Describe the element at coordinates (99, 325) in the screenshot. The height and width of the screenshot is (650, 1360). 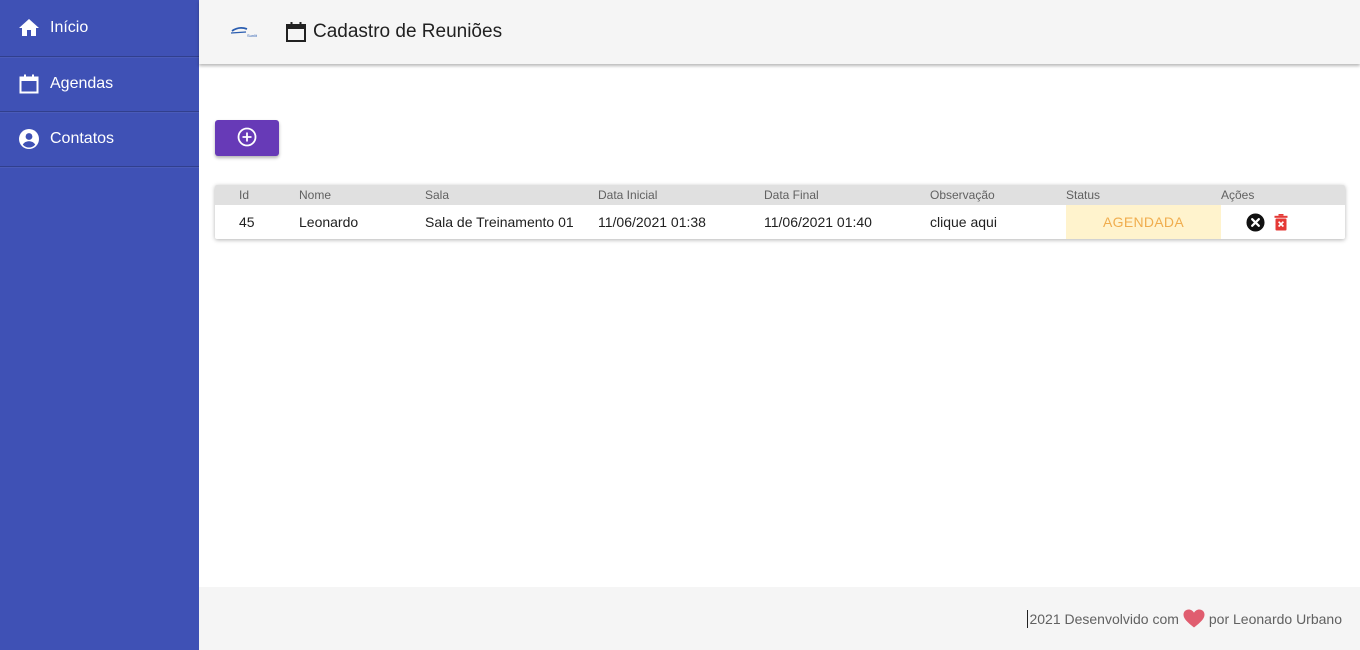
I see `sidebar: Início Agendas Contatos` at that location.